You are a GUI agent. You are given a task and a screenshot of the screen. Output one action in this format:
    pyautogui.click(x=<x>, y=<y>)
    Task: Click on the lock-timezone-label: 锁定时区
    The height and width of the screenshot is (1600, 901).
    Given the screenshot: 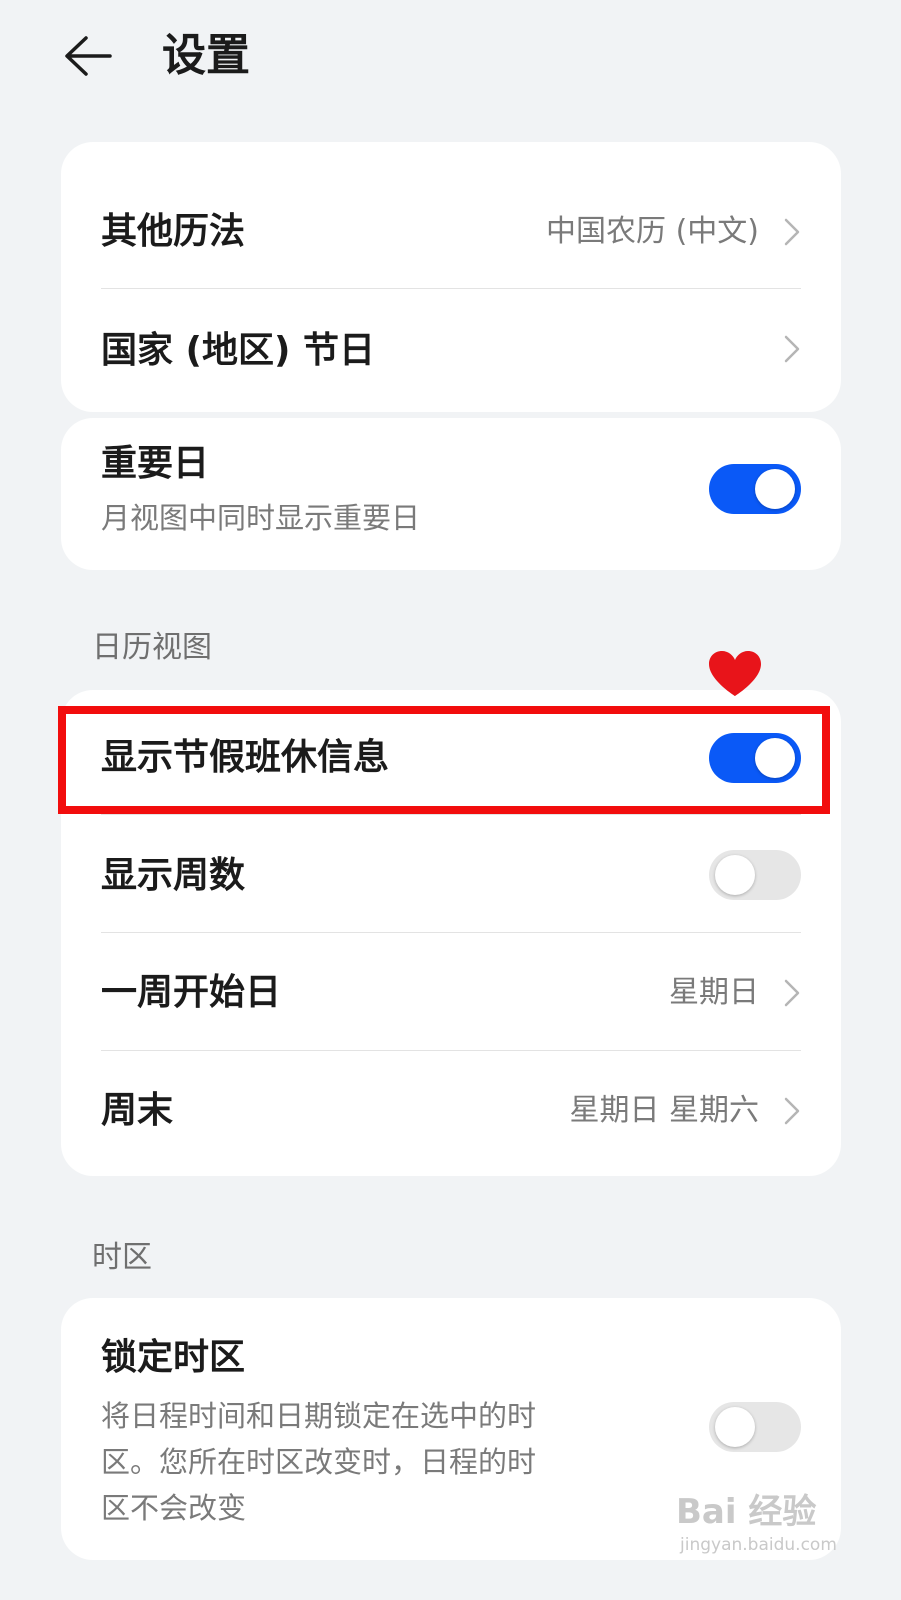 What is the action you would take?
    pyautogui.click(x=173, y=1357)
    